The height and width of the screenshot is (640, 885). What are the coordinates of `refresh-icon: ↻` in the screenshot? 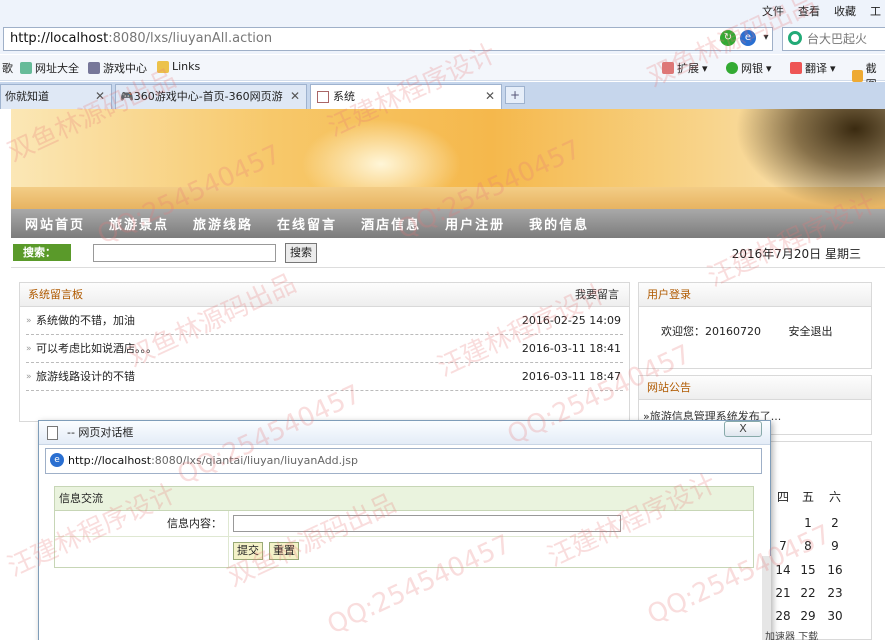 It's located at (728, 38).